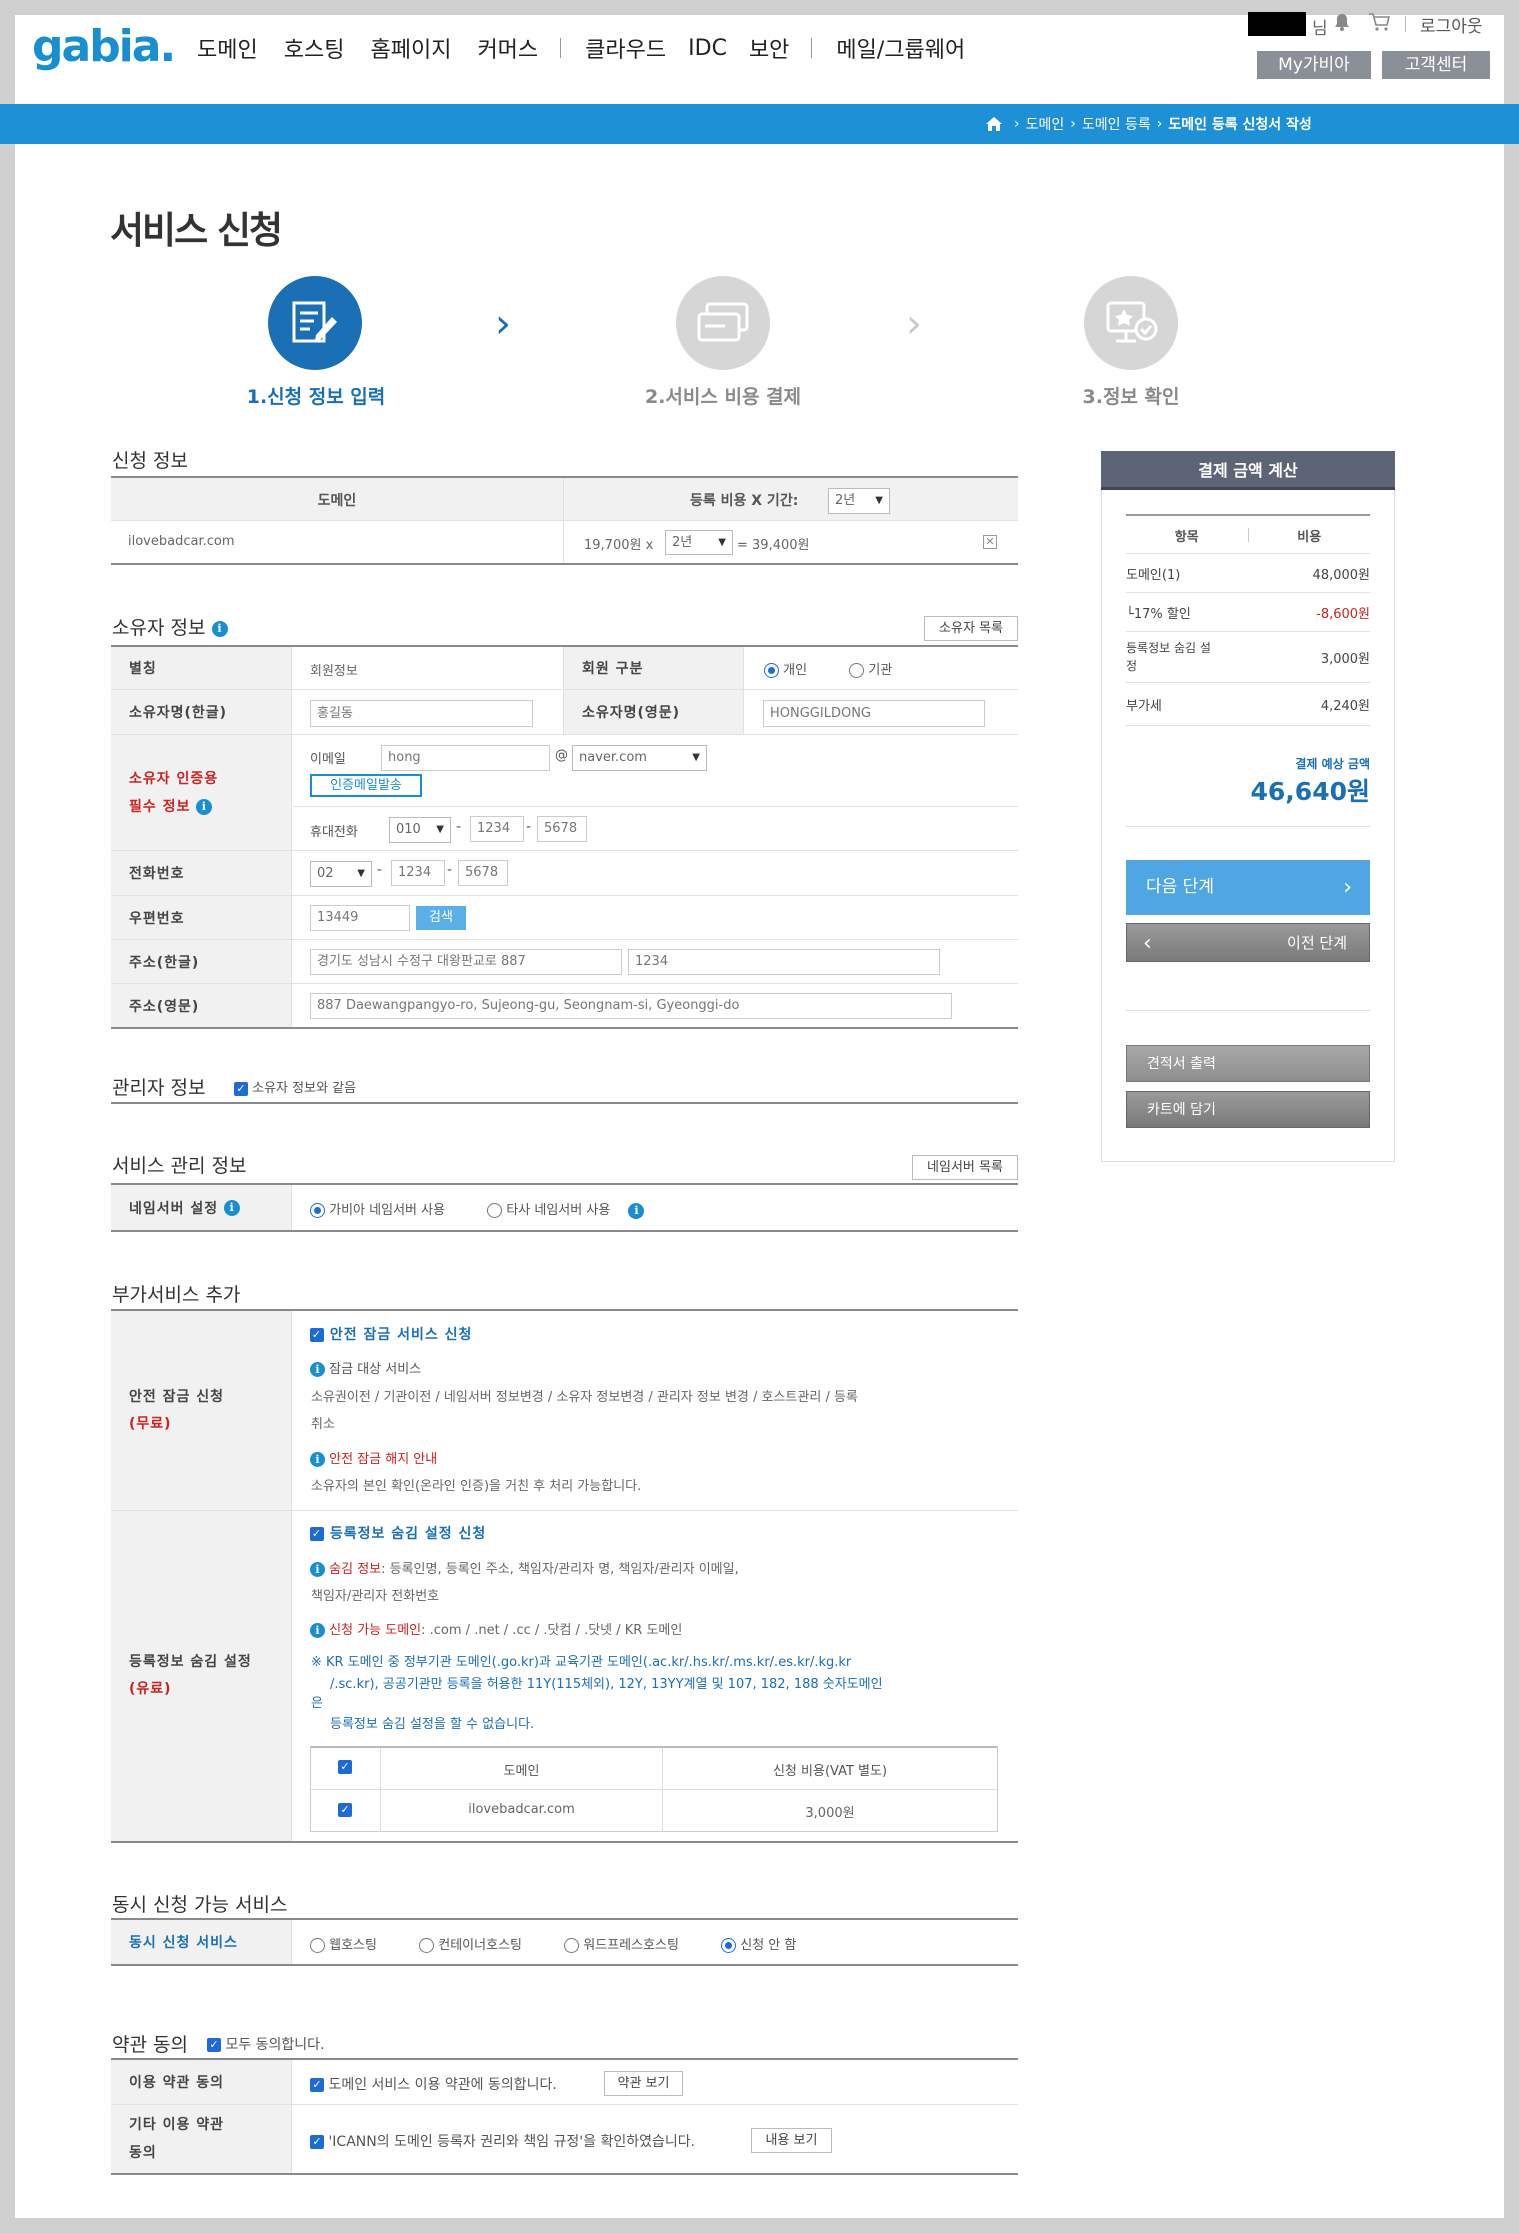  What do you see at coordinates (466, 962) in the screenshot?
I see `address-kr-input: 경기도 성남시 수정구 대왕판교로 887` at bounding box center [466, 962].